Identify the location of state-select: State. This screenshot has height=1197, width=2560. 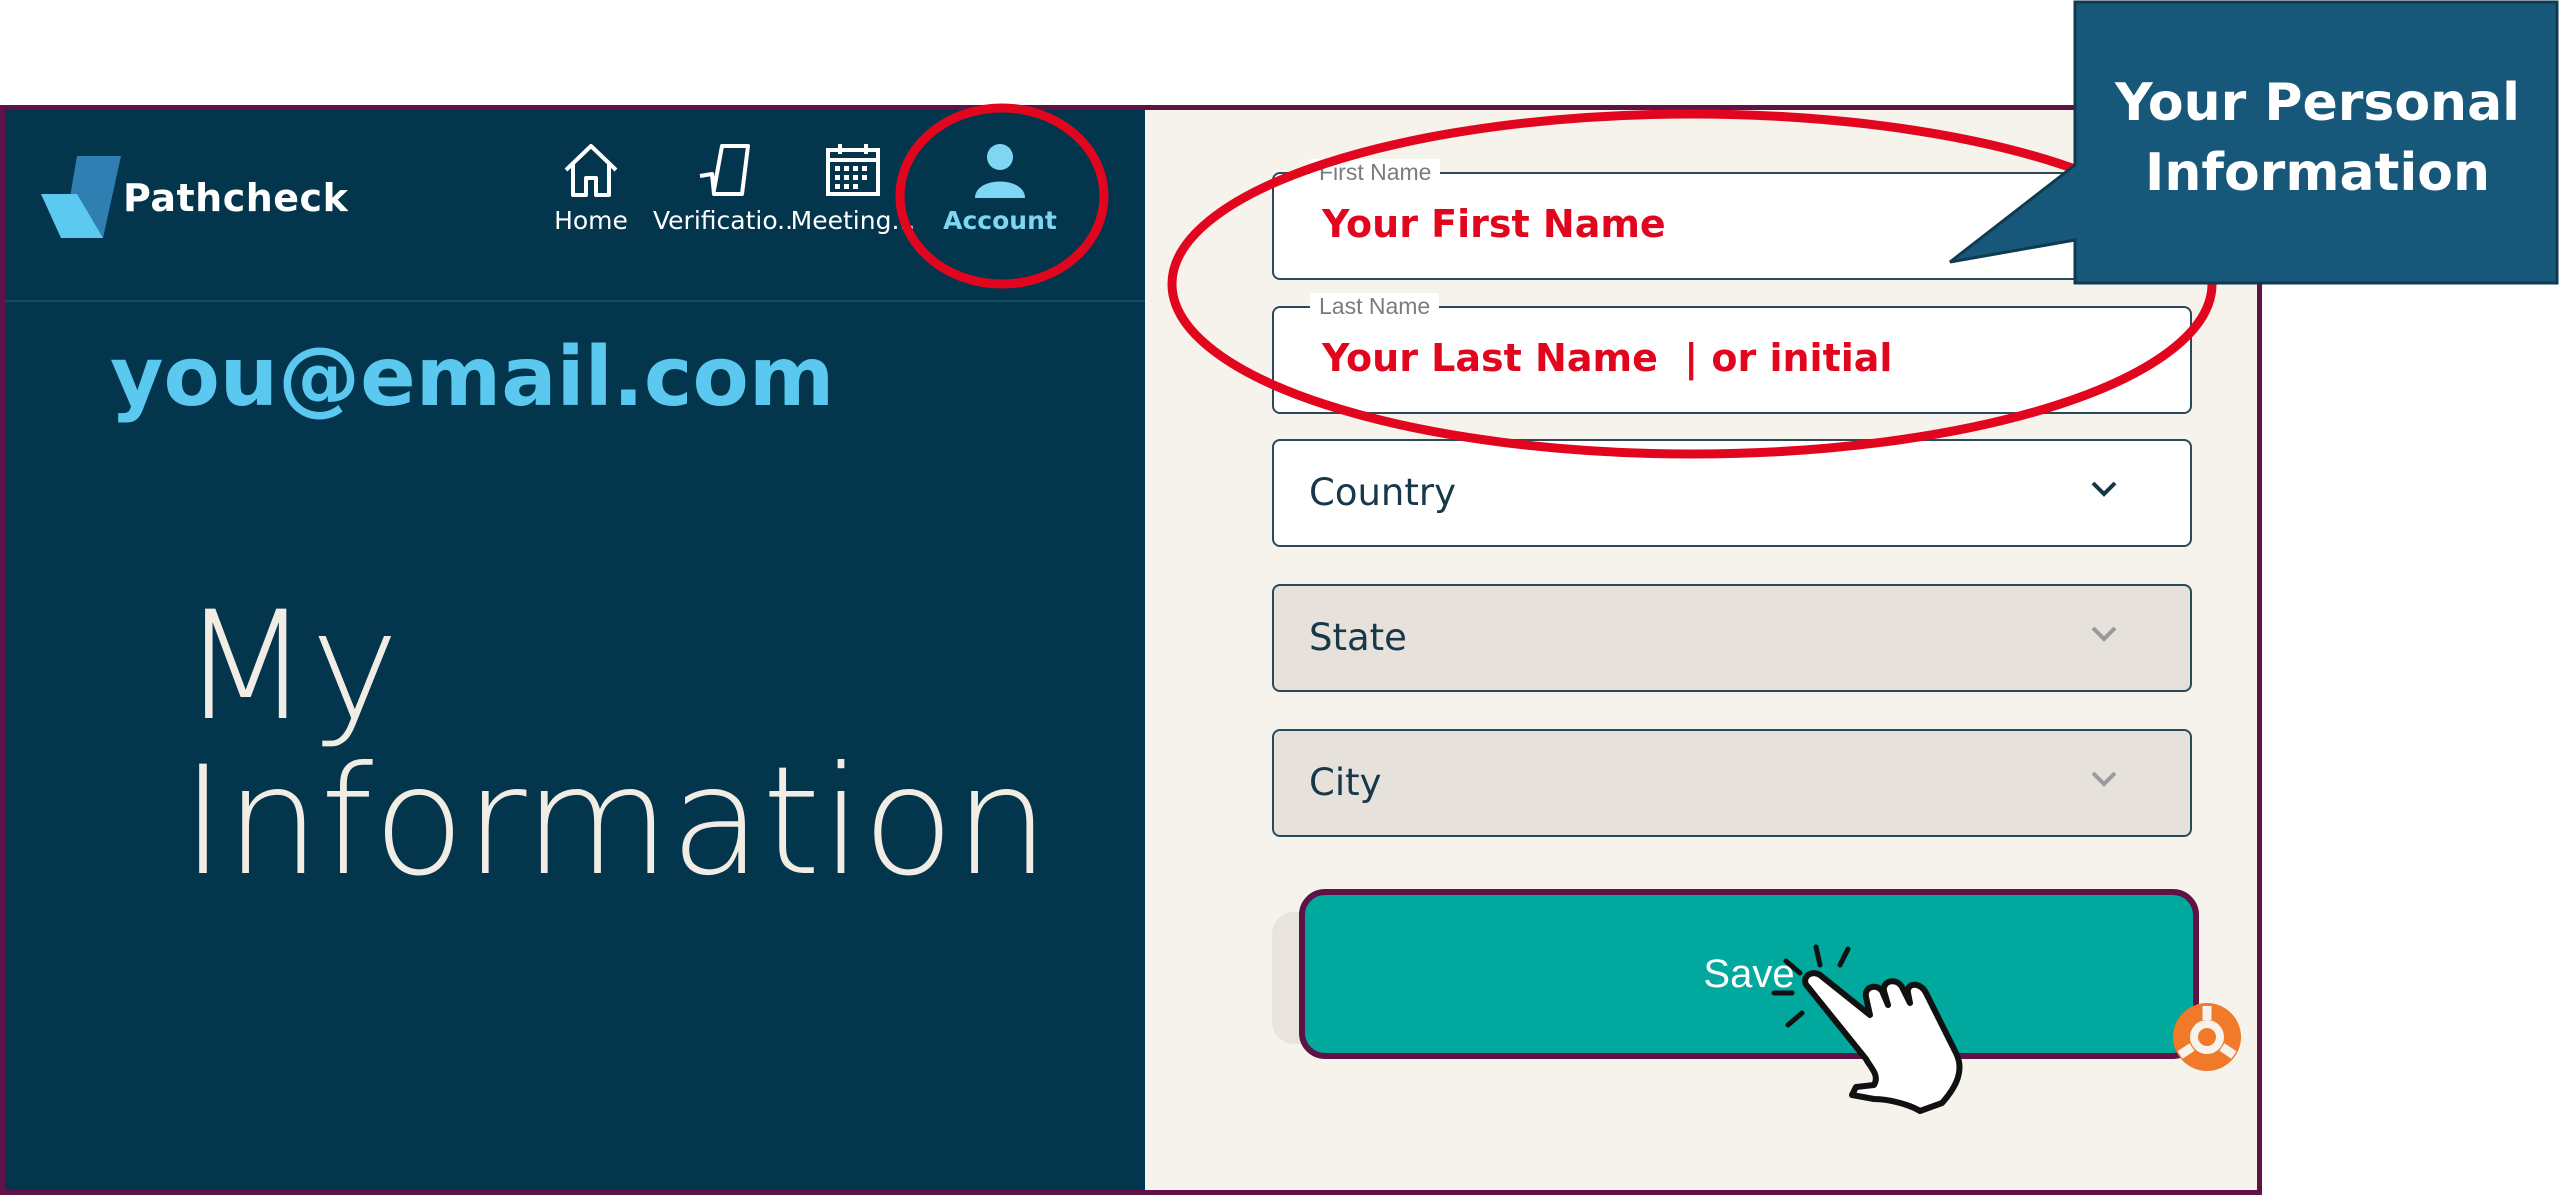
(1732, 638).